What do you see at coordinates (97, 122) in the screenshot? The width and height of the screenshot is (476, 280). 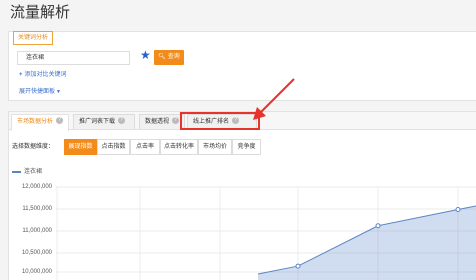 I see `tab-label: 推广词表下载` at bounding box center [97, 122].